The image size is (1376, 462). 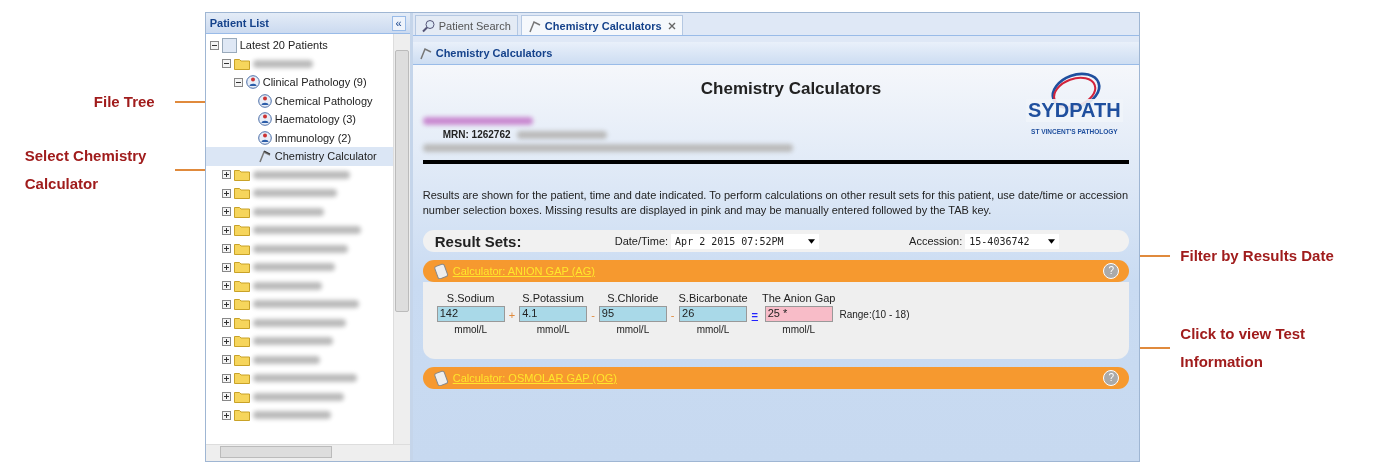 I want to click on field-label: The Anion Gap, so click(x=799, y=298).